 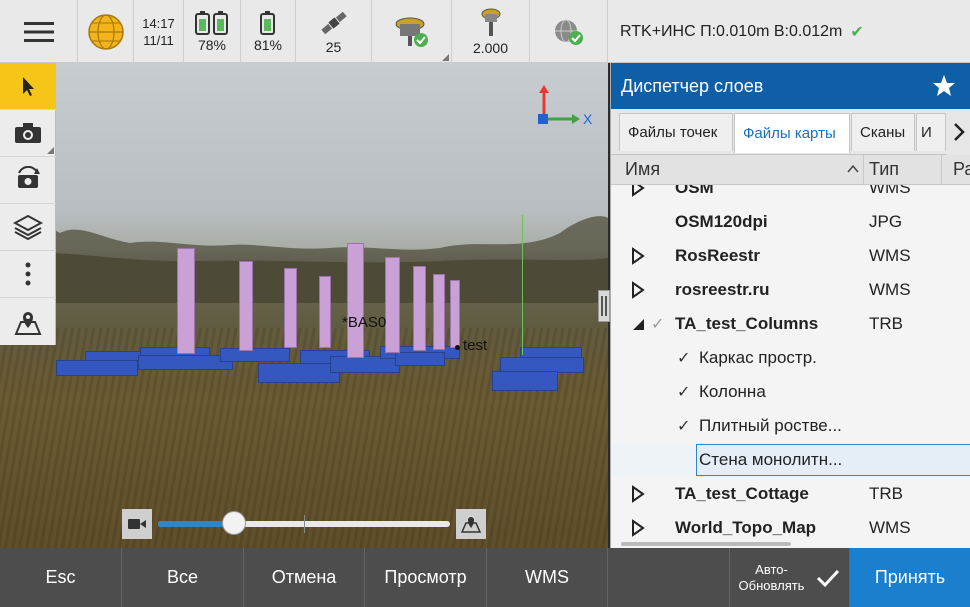 I want to click on map-view-button, so click(x=28, y=321).